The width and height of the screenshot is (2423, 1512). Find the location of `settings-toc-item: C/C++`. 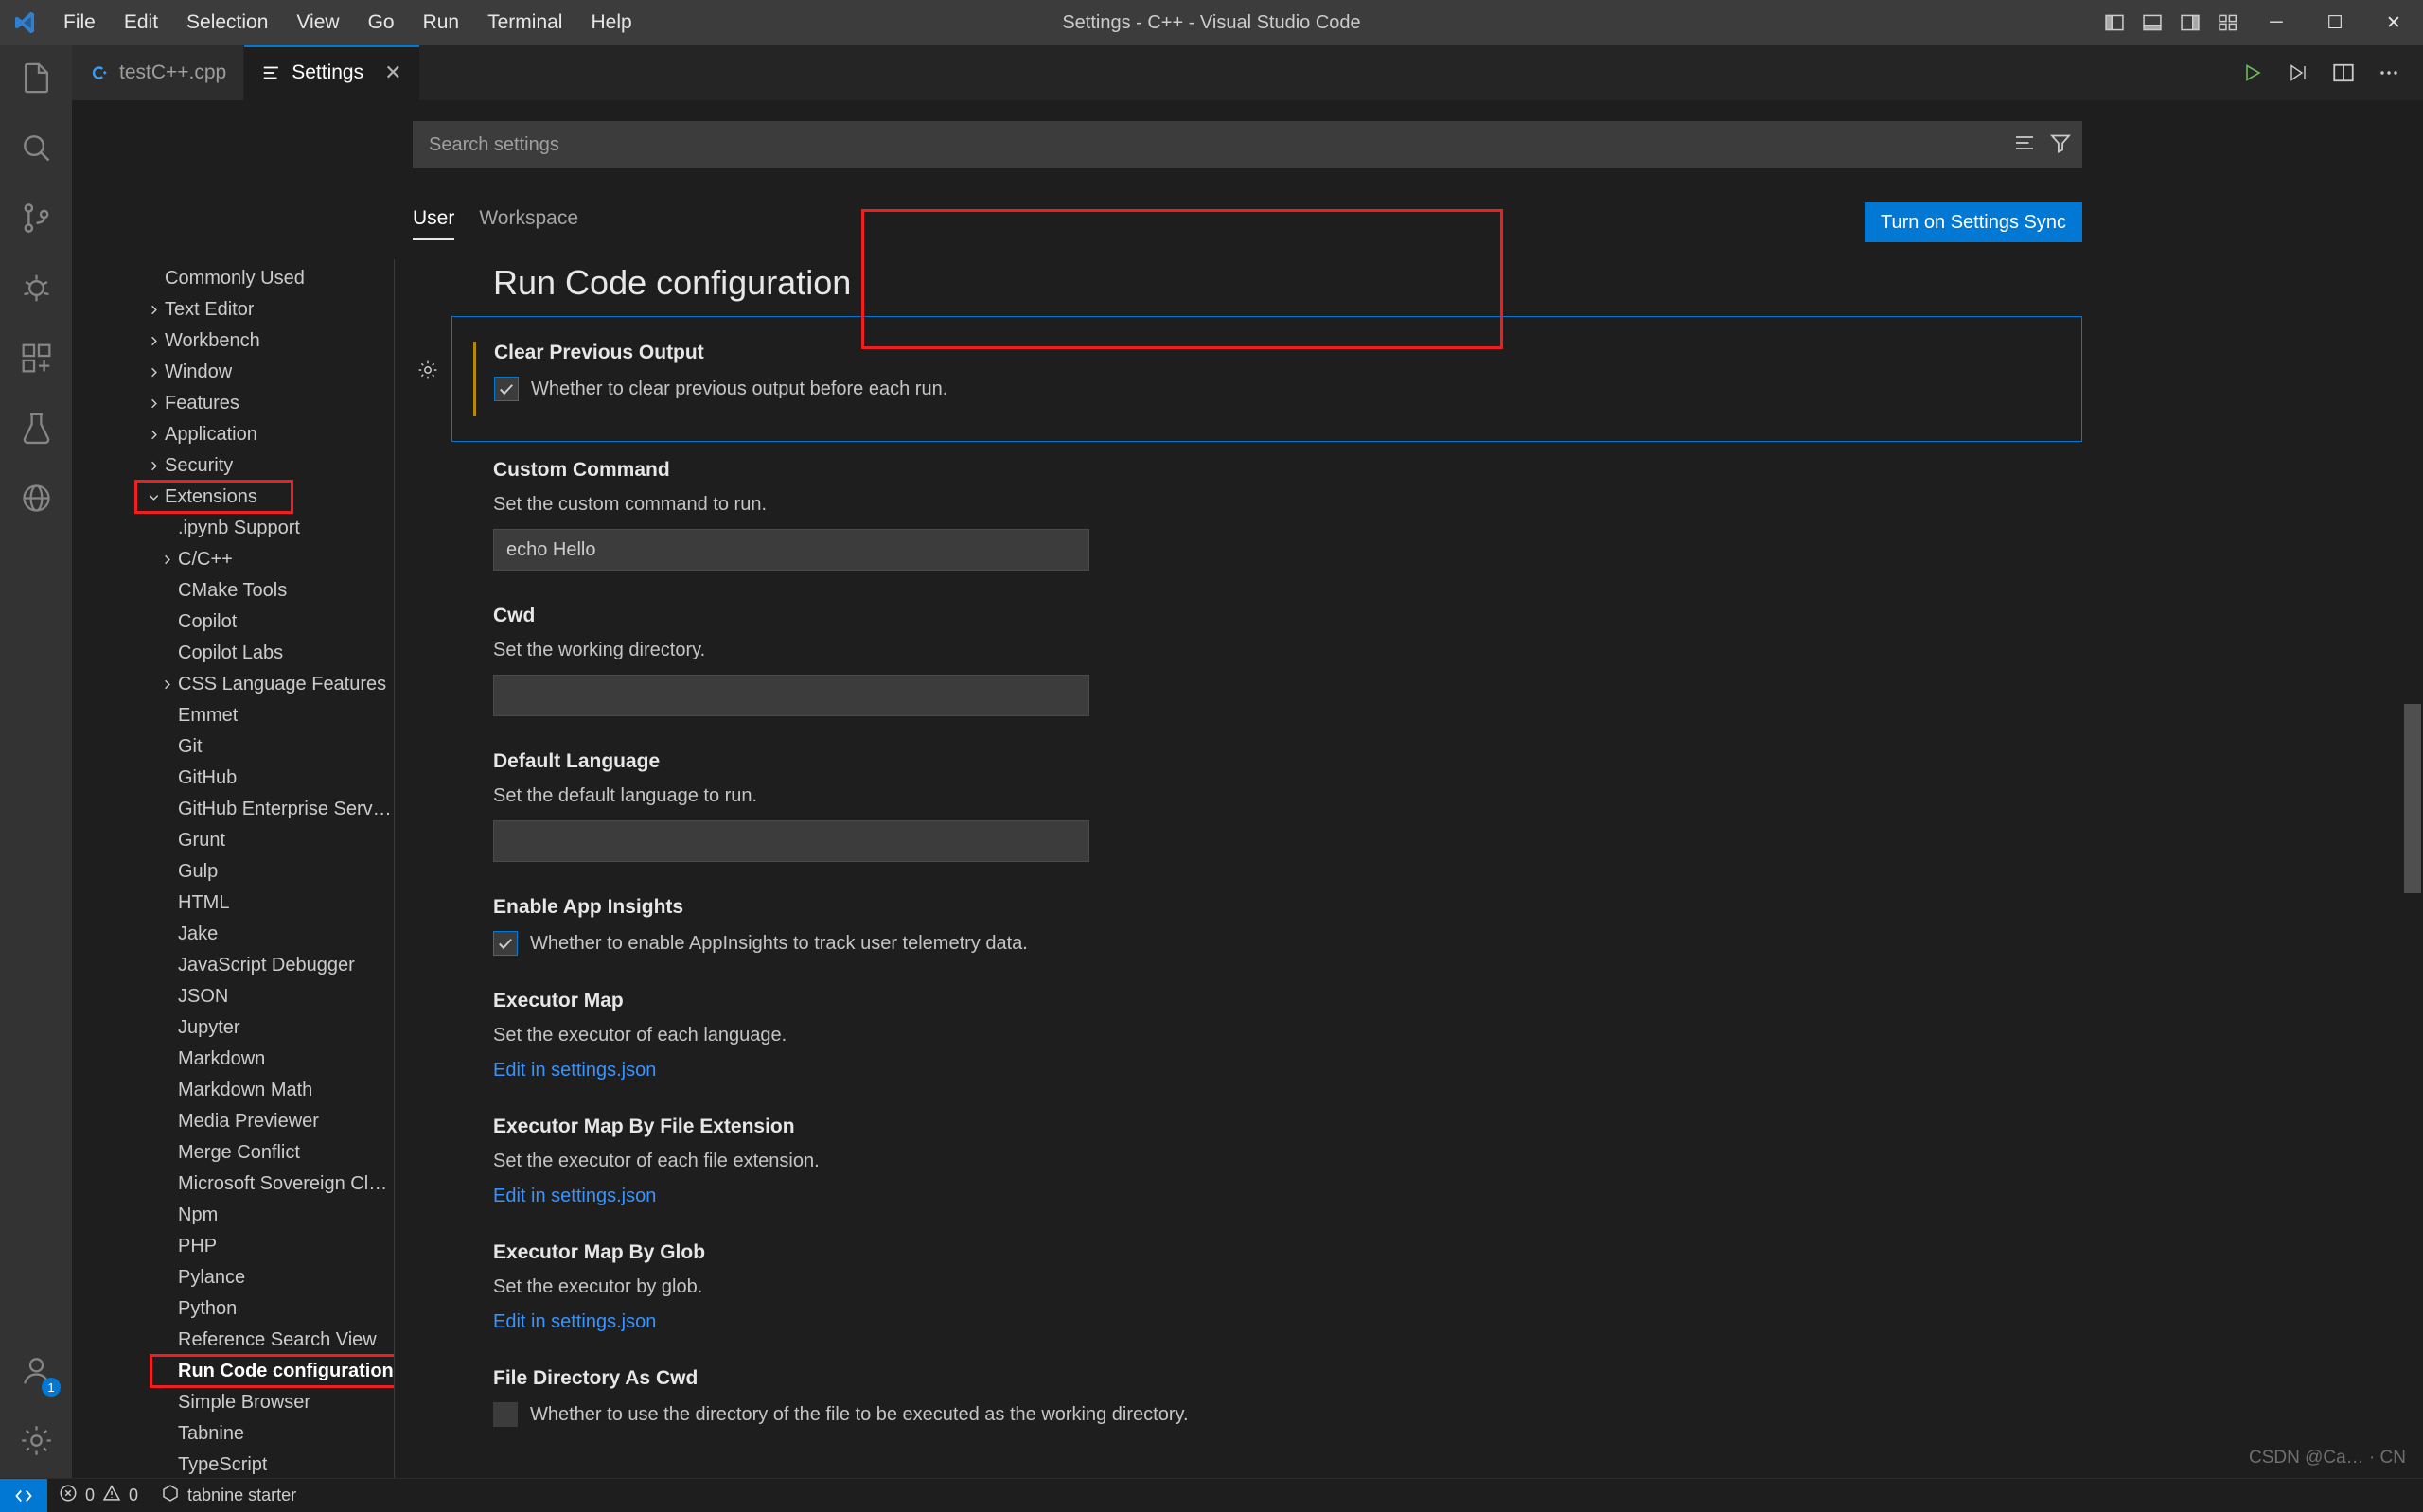

settings-toc-item: C/C++ is located at coordinates (268, 559).